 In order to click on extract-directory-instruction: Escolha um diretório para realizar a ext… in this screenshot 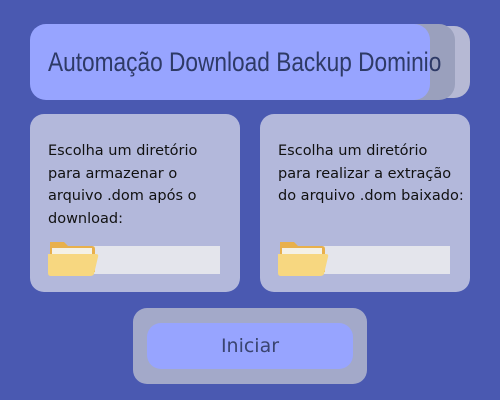, I will do `click(371, 173)`.